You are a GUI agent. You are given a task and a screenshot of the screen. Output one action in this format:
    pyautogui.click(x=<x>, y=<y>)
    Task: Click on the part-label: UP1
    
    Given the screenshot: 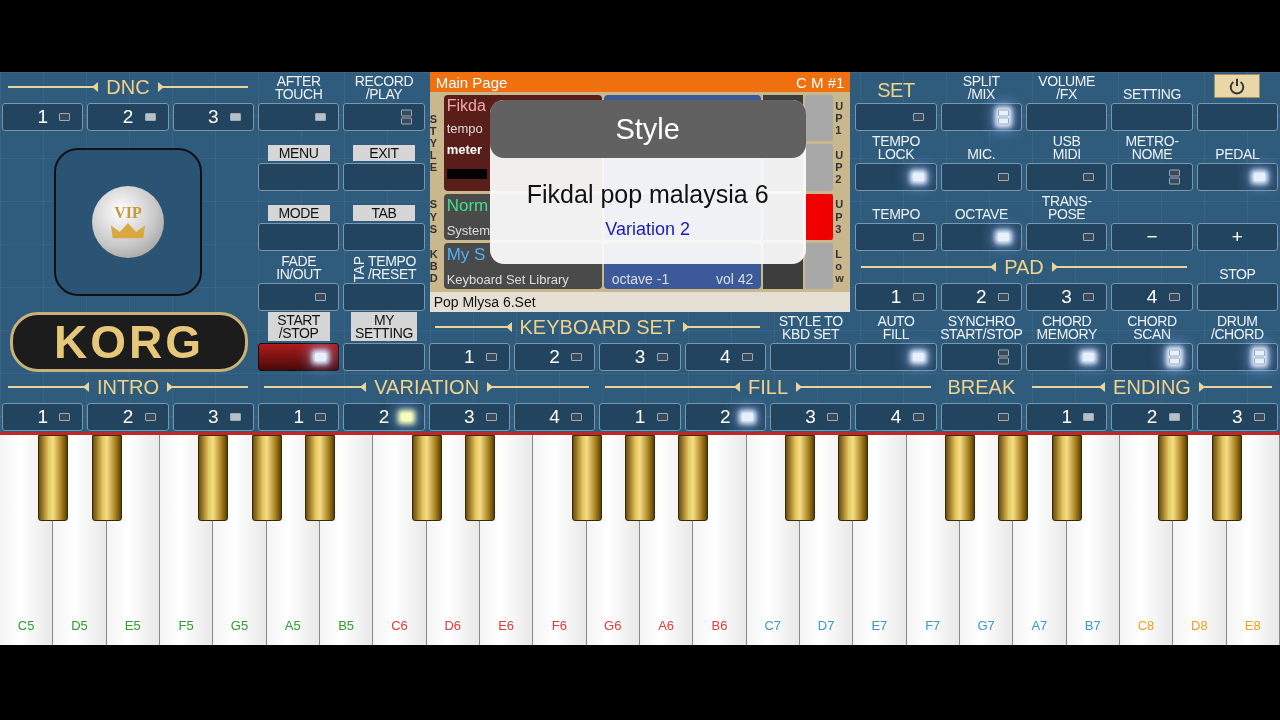 What is the action you would take?
    pyautogui.click(x=840, y=118)
    